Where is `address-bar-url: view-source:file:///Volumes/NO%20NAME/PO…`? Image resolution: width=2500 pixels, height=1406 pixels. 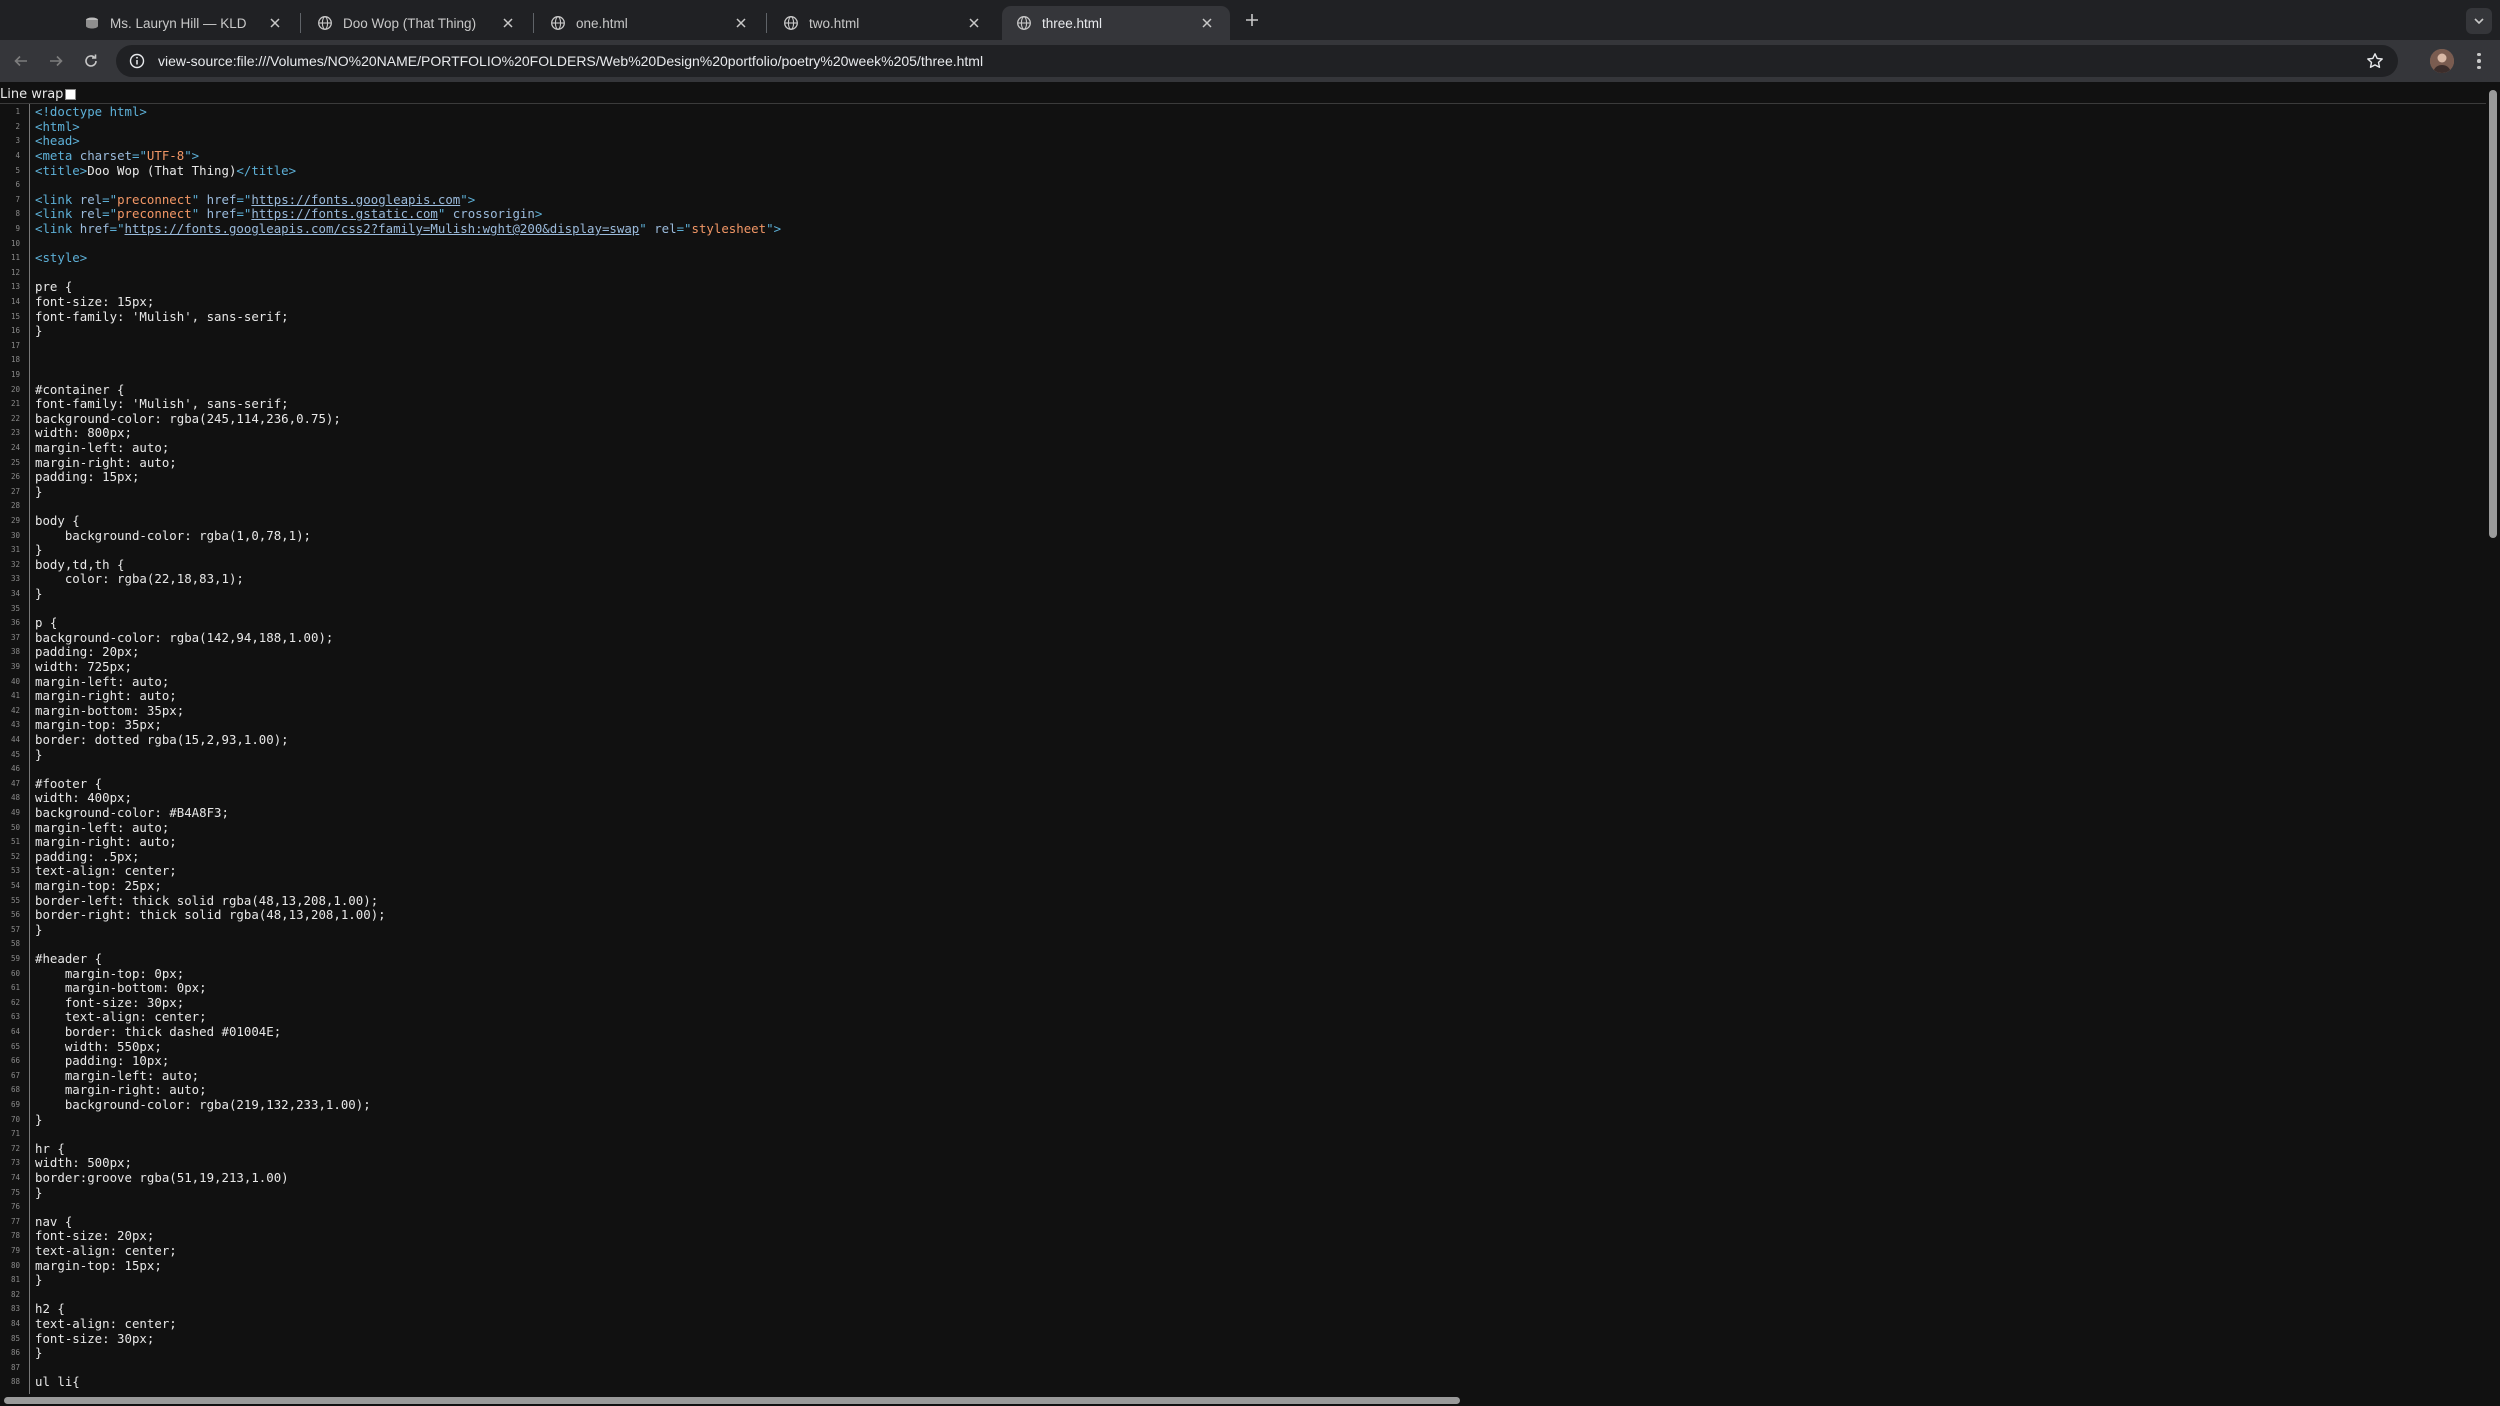
address-bar-url: view-source:file:///Volumes/NO%20NAME/PO… is located at coordinates (570, 61).